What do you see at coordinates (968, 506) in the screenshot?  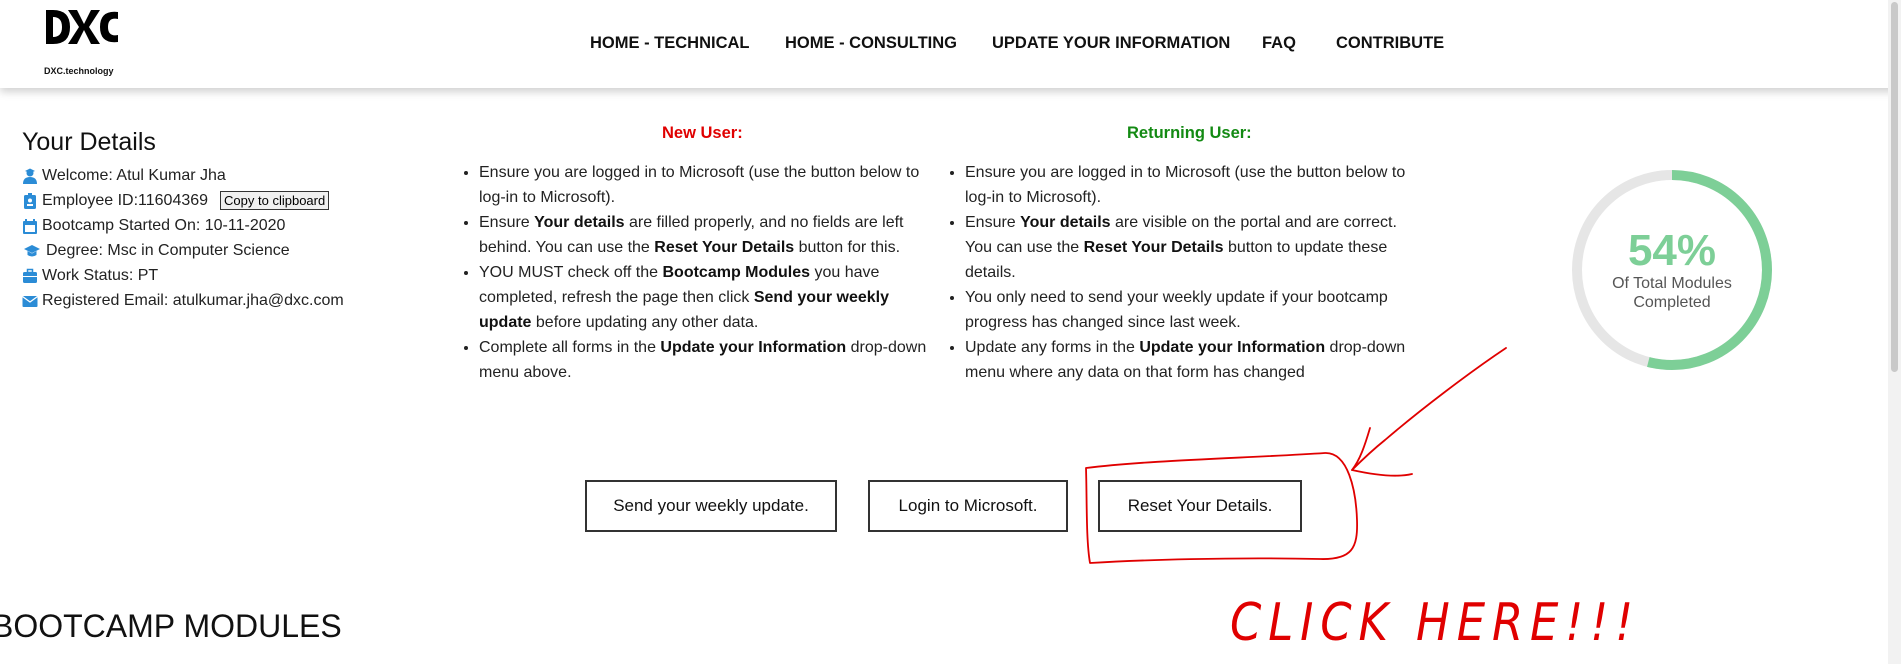 I see `login-to-microsoft-button: Login to Microsoft.` at bounding box center [968, 506].